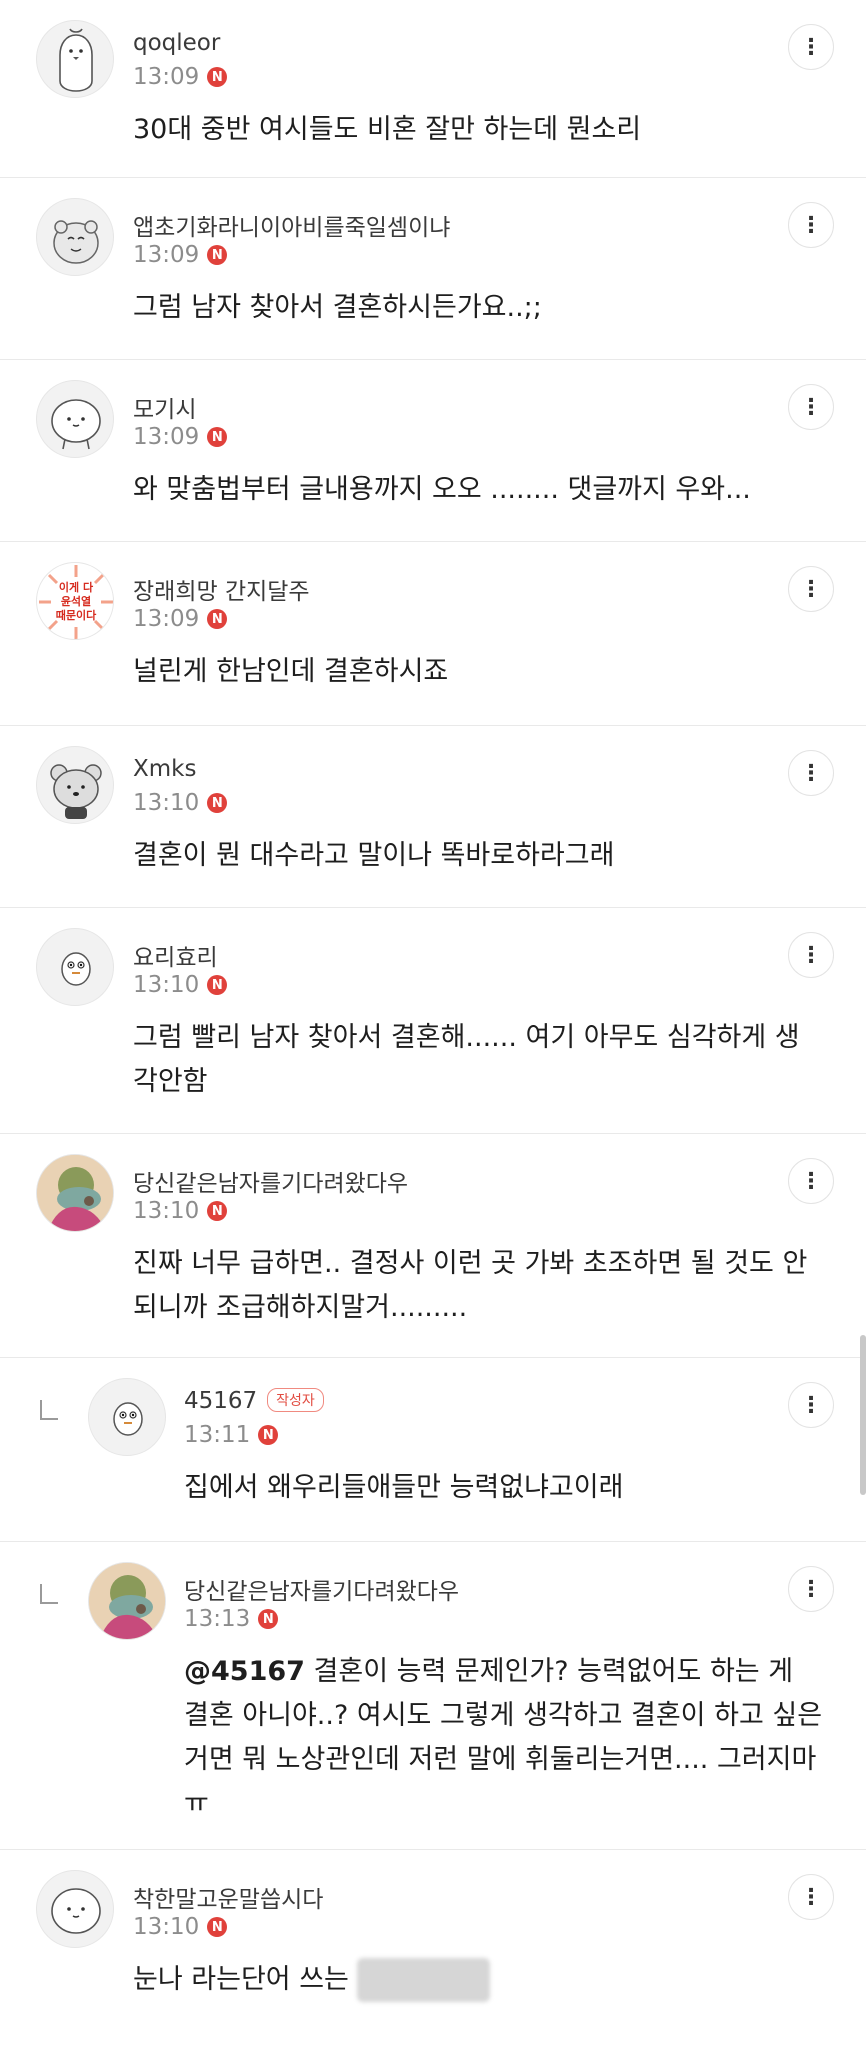  Describe the element at coordinates (175, 955) in the screenshot. I see `comment-author: 요리효리` at that location.